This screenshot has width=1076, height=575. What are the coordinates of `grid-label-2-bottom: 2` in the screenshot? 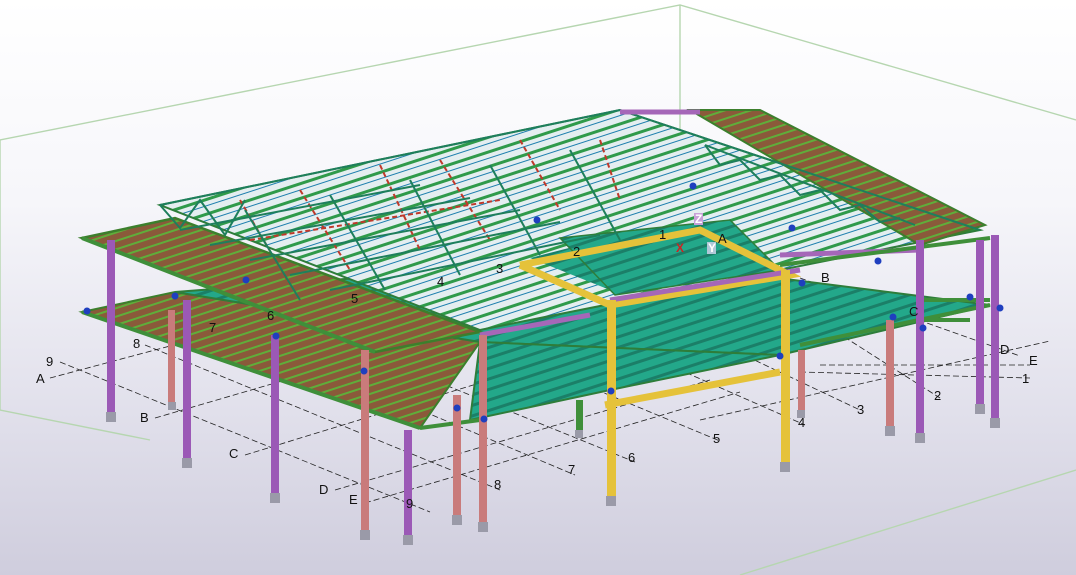 It's located at (937, 395).